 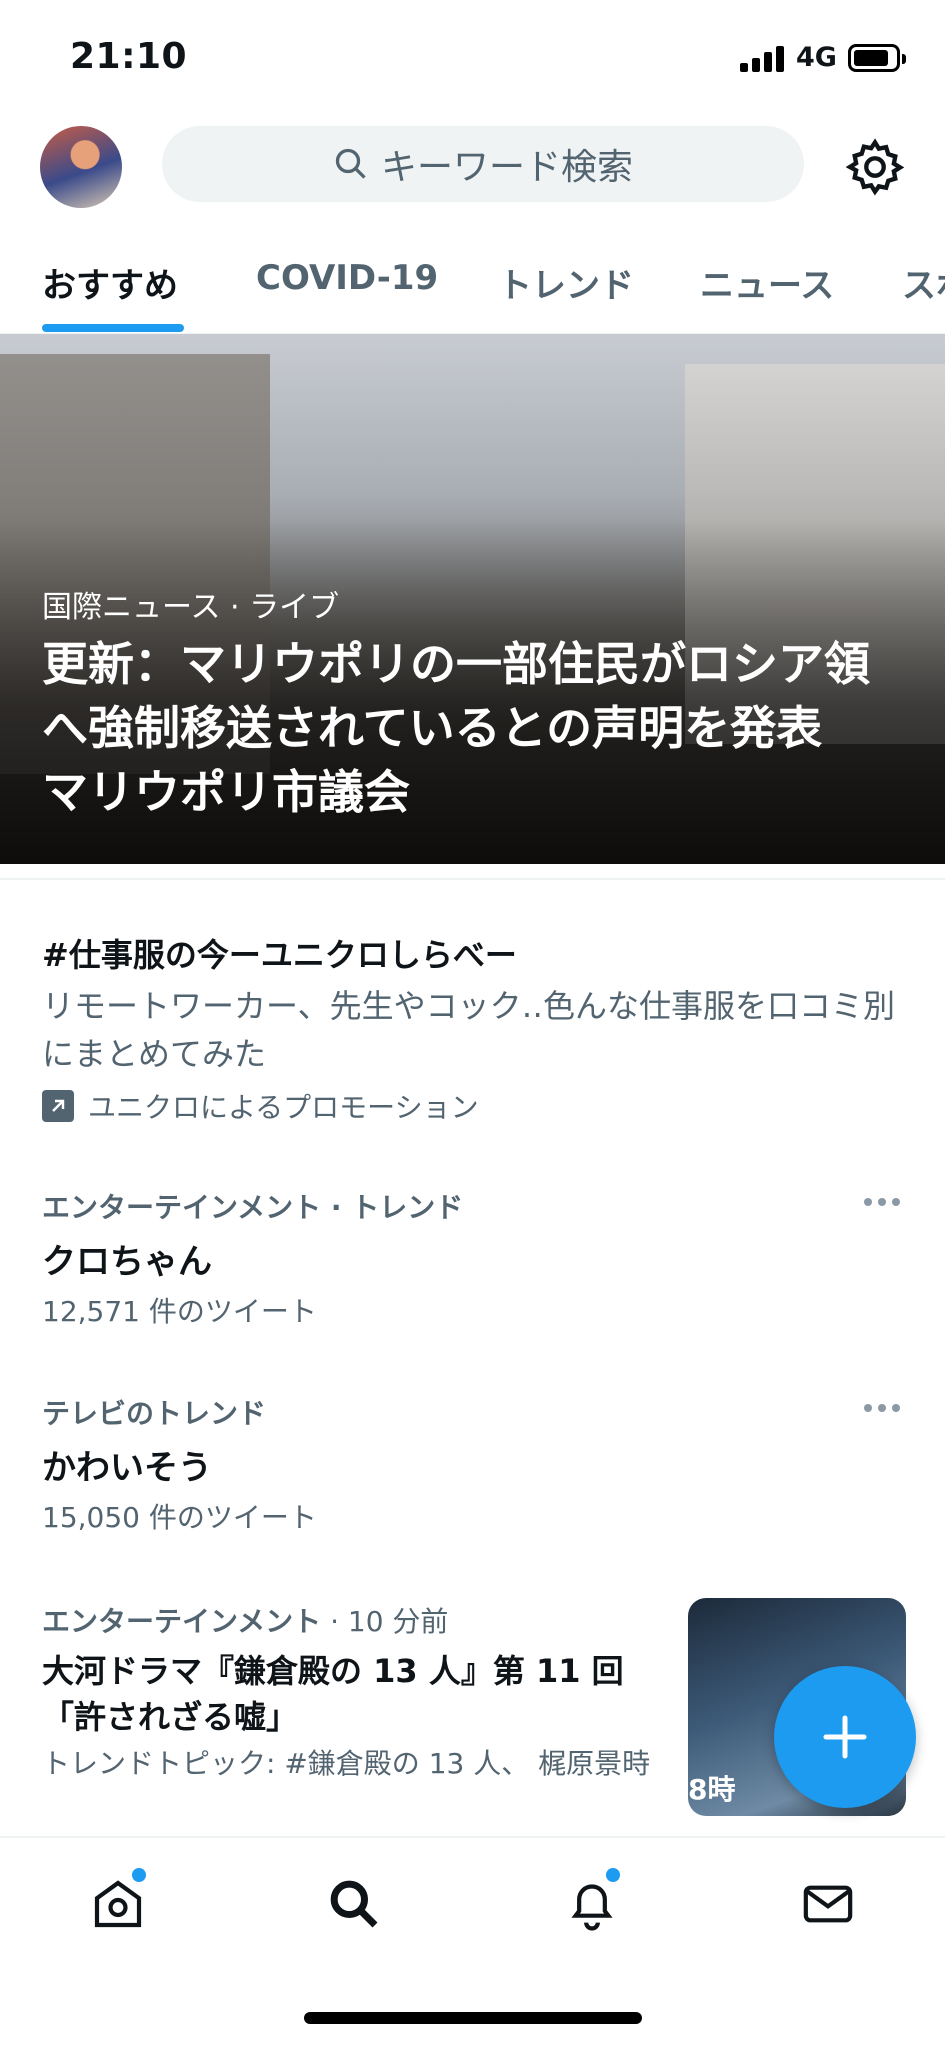 I want to click on news-time: · 10 分前, so click(x=385, y=1621).